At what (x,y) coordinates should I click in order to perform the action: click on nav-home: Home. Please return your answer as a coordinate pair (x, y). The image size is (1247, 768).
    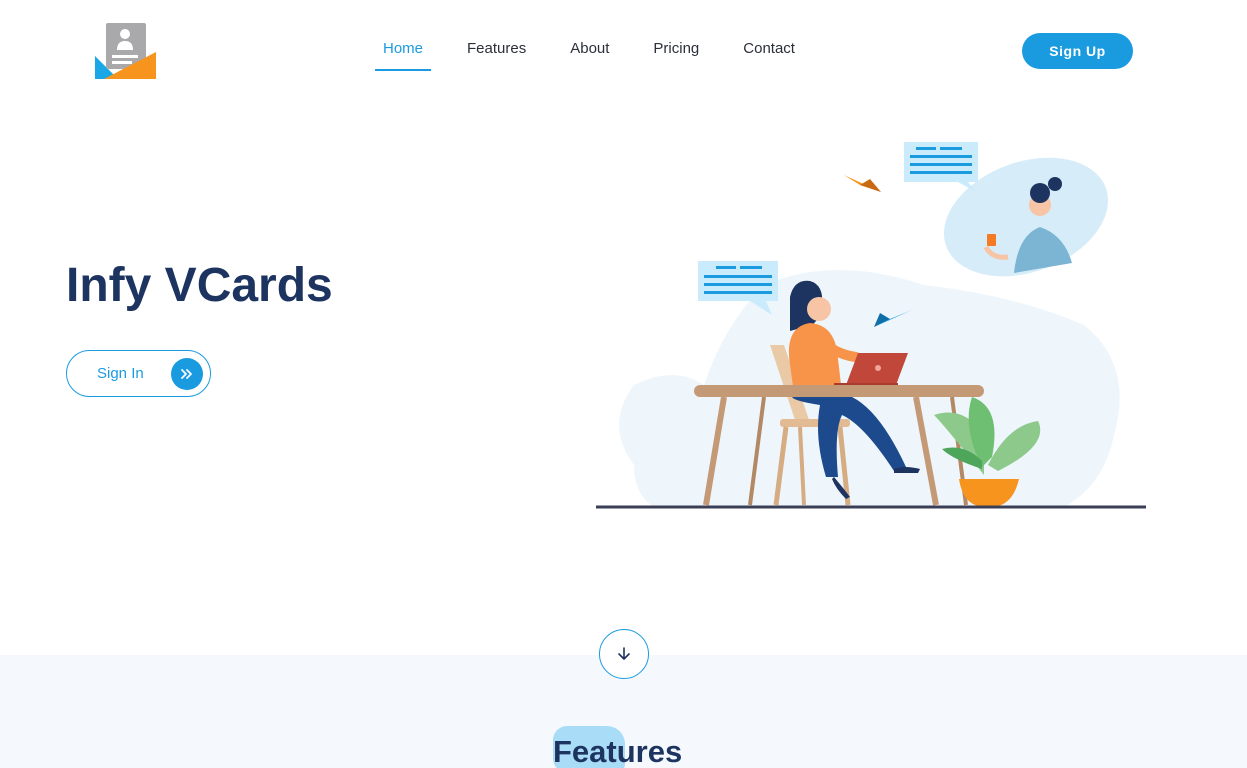
    Looking at the image, I should click on (403, 50).